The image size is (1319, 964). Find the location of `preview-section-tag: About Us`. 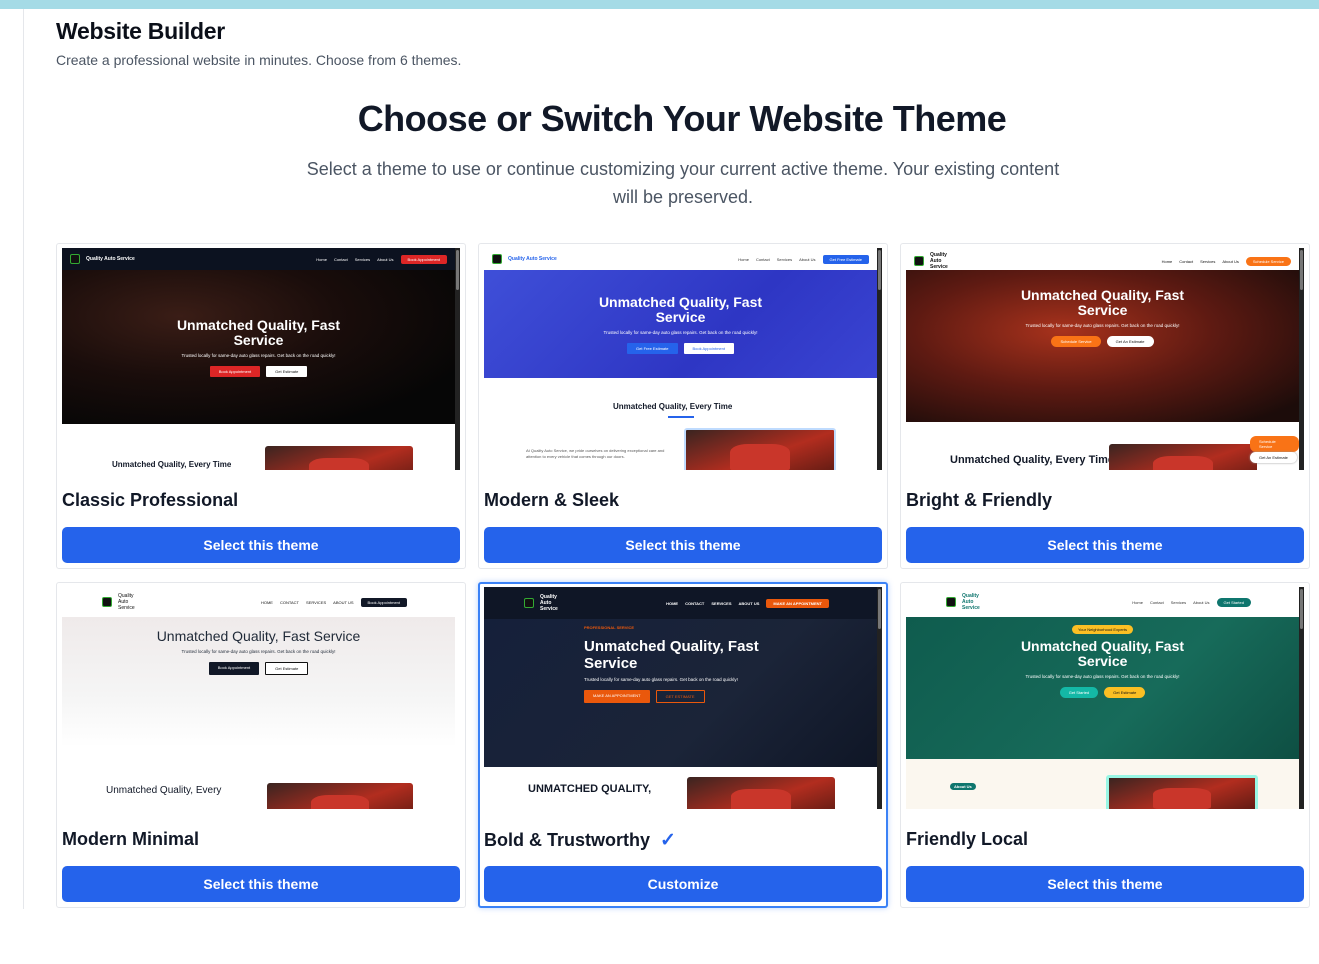

preview-section-tag: About Us is located at coordinates (963, 786).